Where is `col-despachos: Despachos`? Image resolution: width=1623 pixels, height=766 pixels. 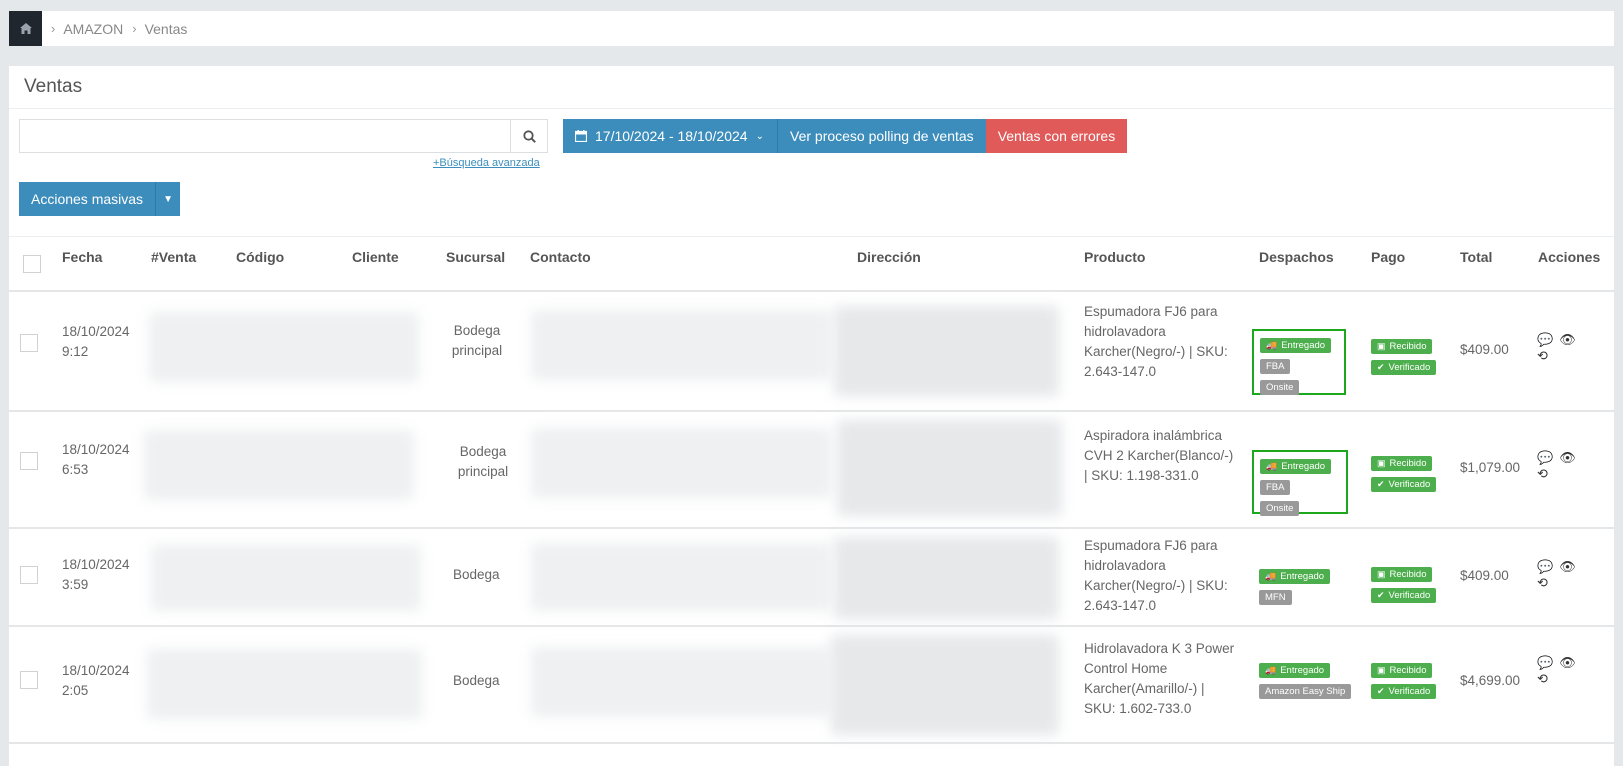 col-despachos: Despachos is located at coordinates (1296, 257).